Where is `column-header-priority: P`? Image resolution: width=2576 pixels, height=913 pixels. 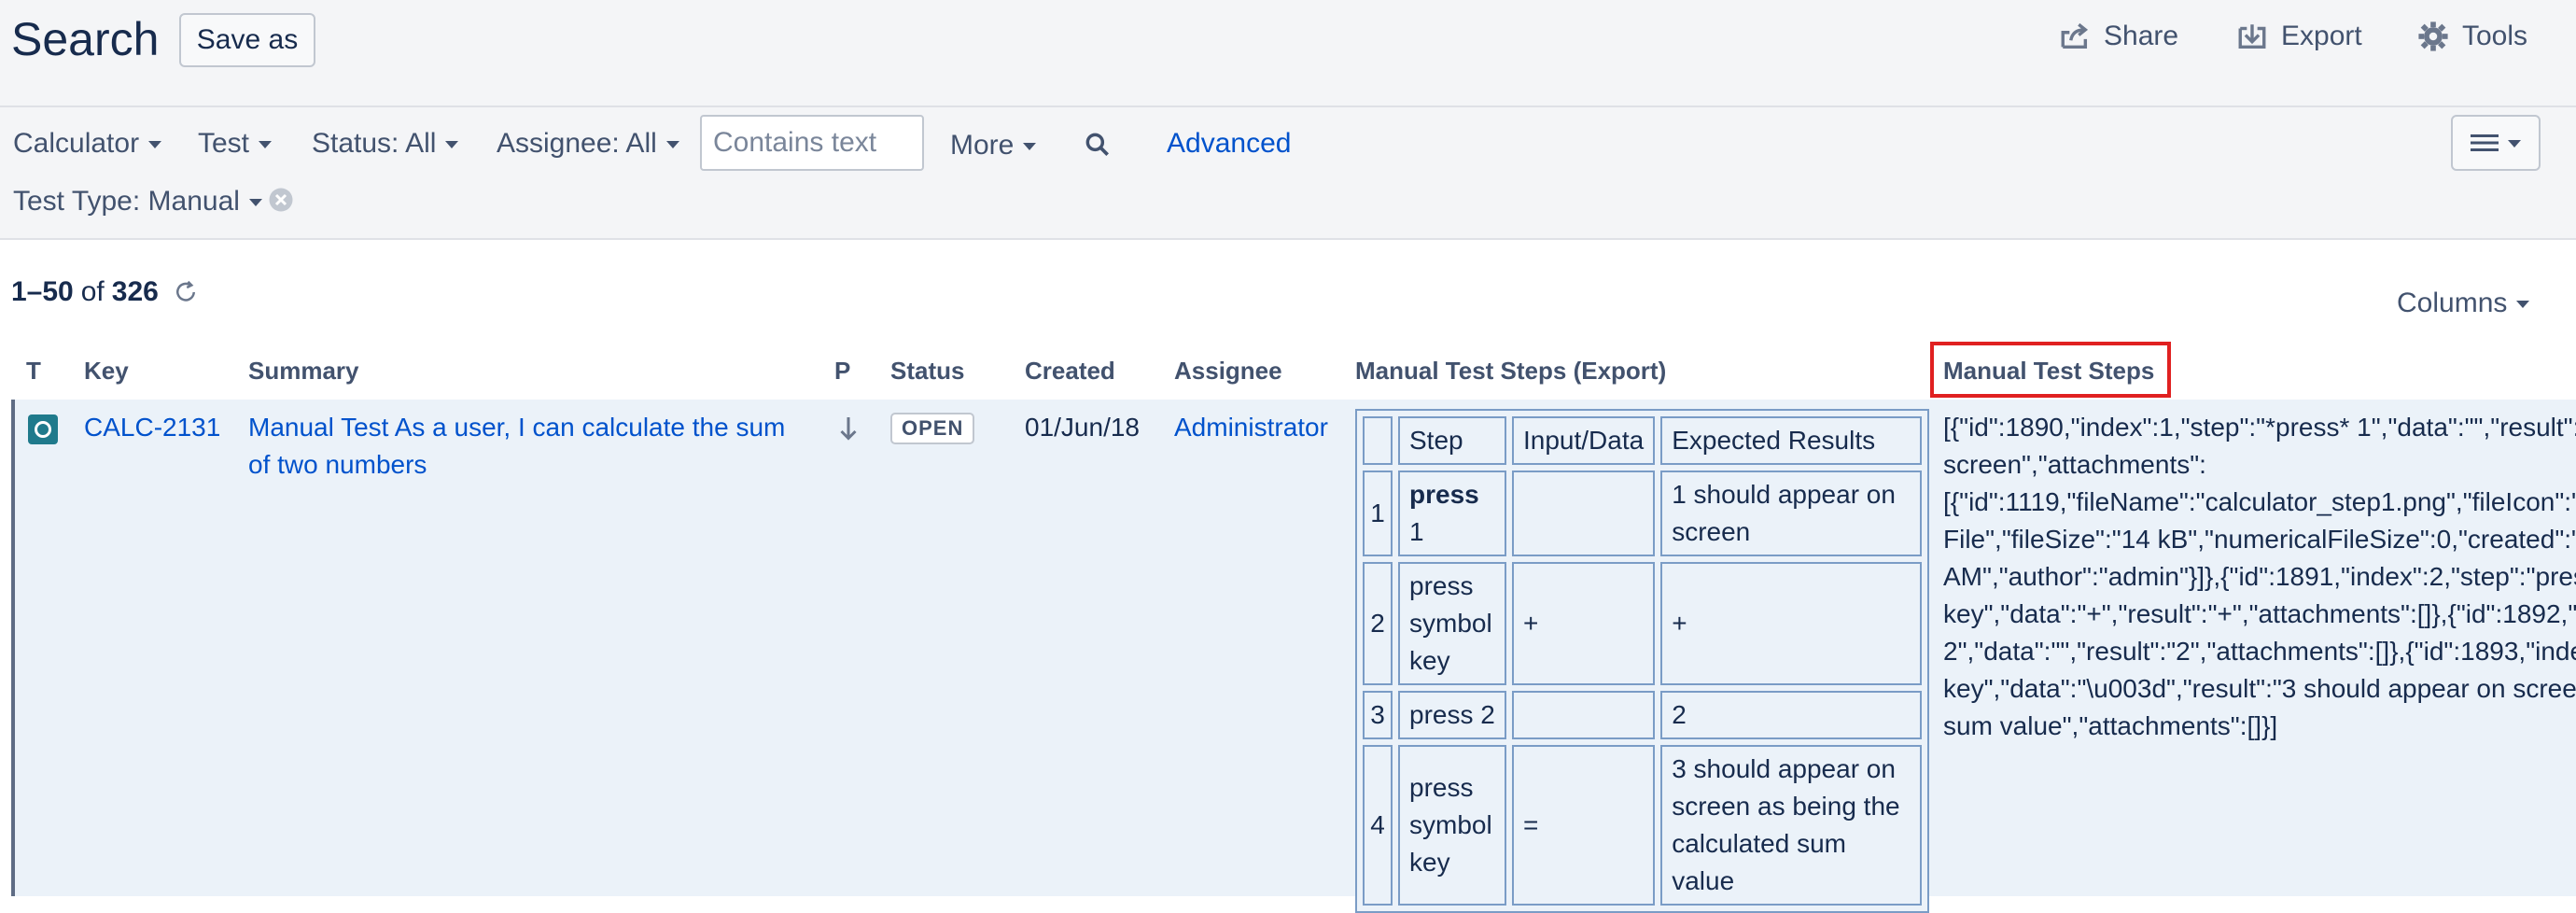
column-header-priority: P is located at coordinates (842, 371).